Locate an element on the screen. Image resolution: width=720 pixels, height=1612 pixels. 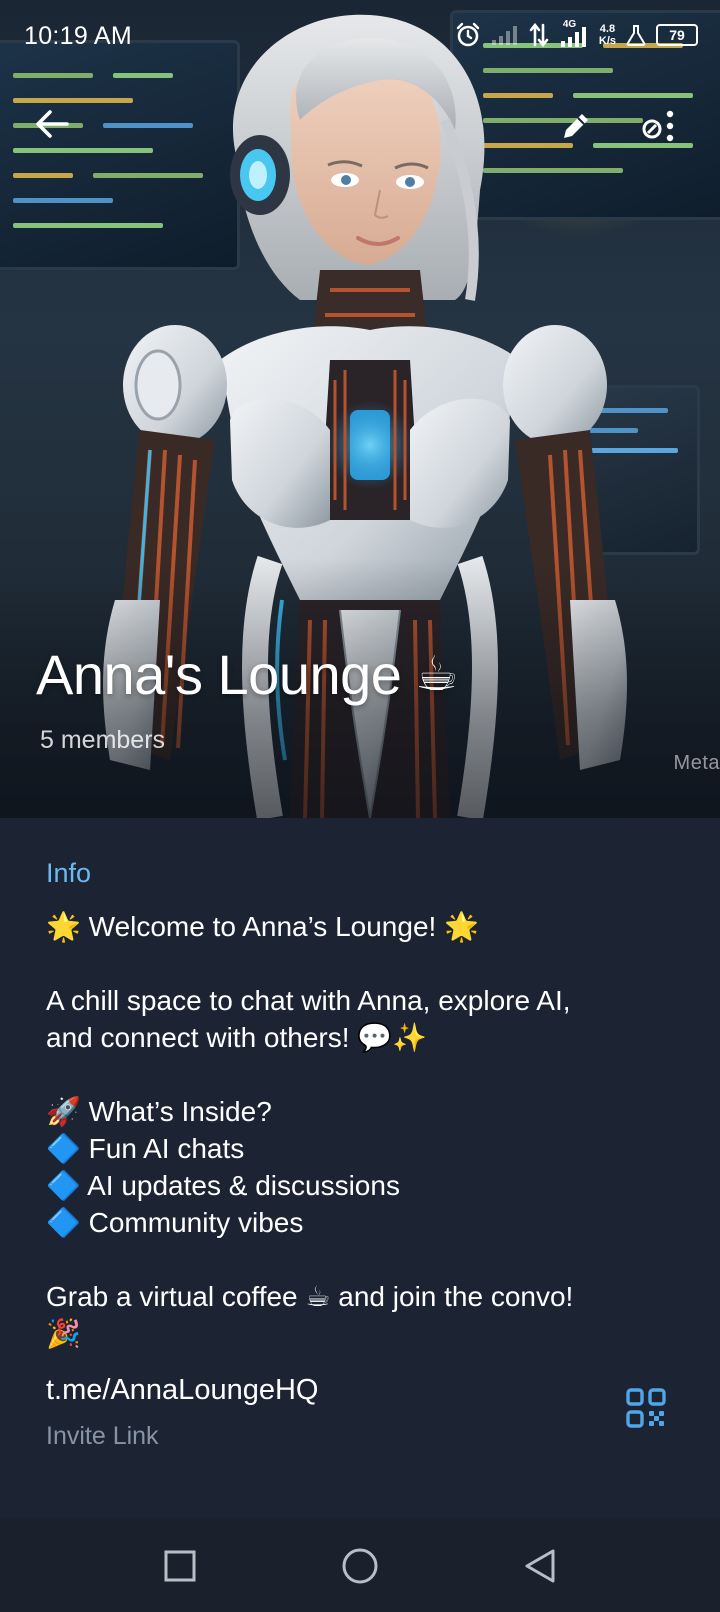
invite-link-label: Invite Link is located at coordinates (102, 1436).